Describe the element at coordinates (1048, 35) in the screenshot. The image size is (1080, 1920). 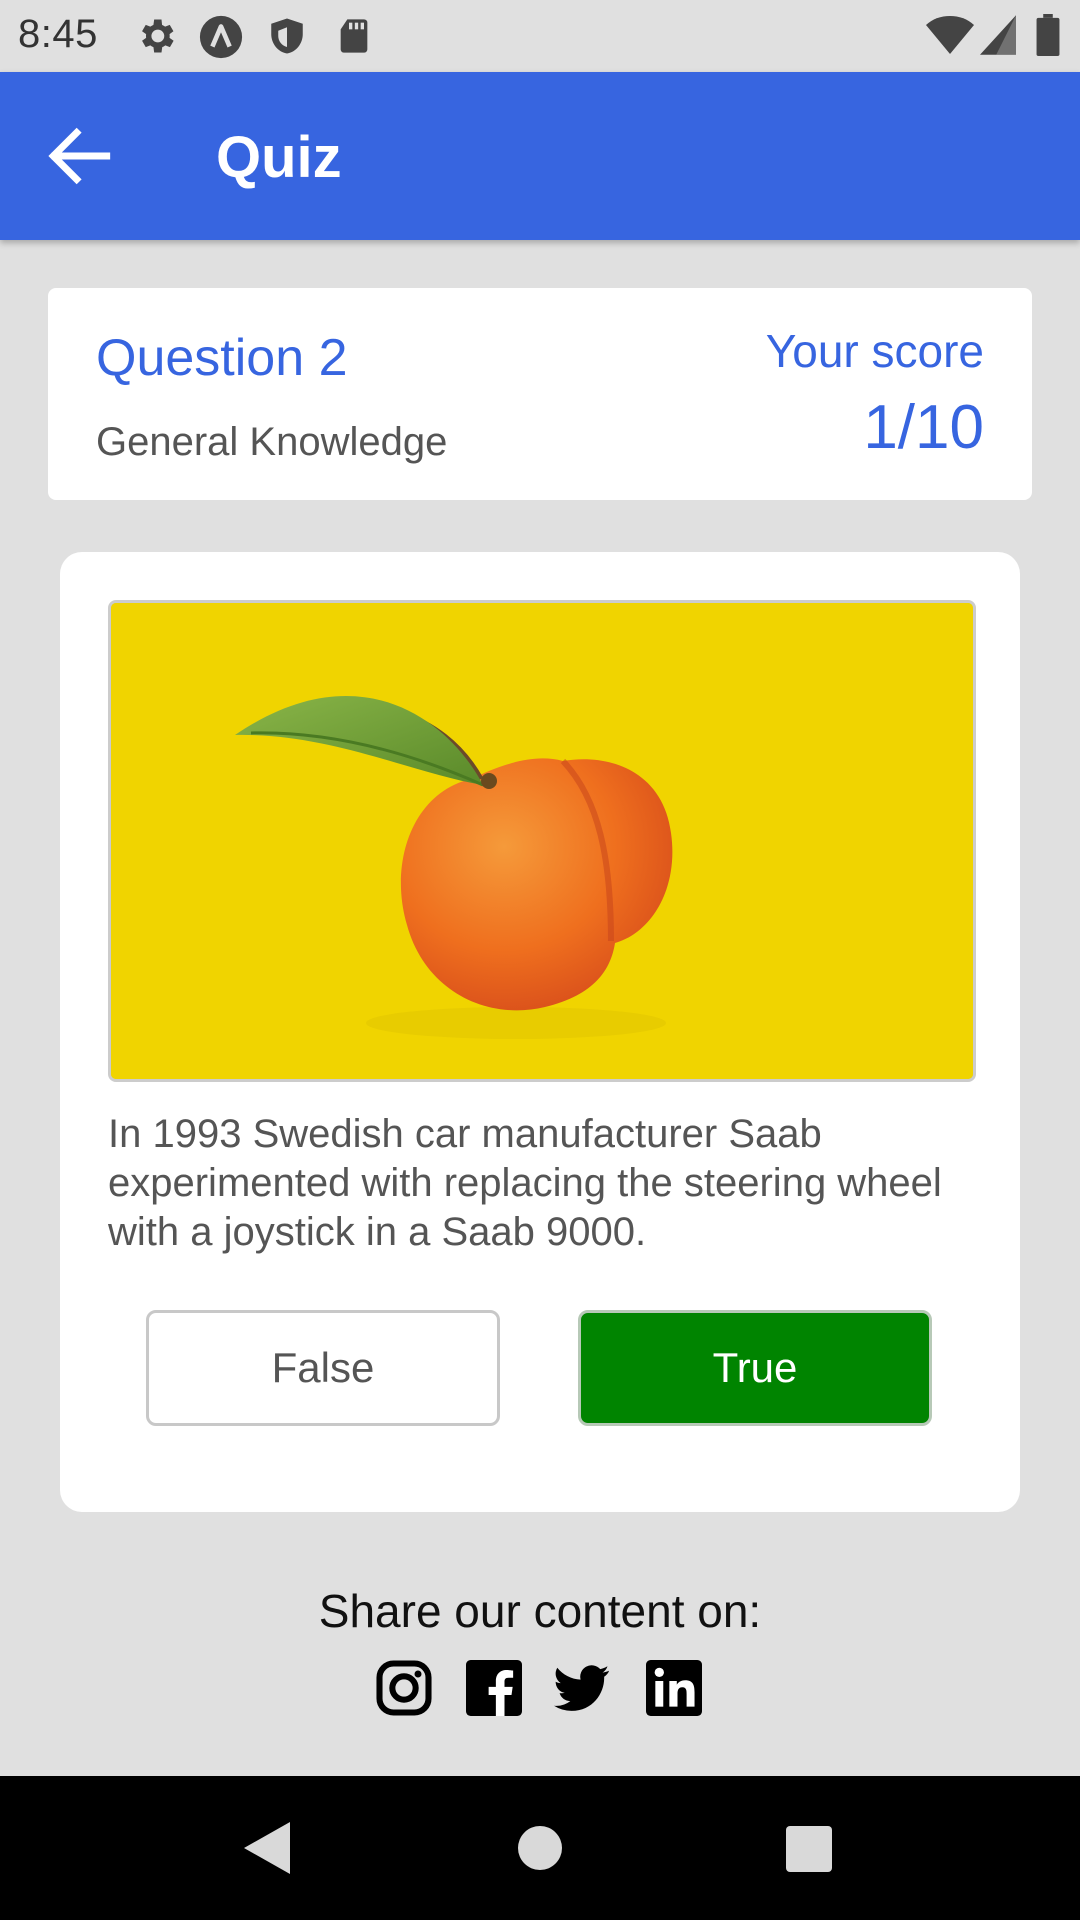
I see `battery-icon` at that location.